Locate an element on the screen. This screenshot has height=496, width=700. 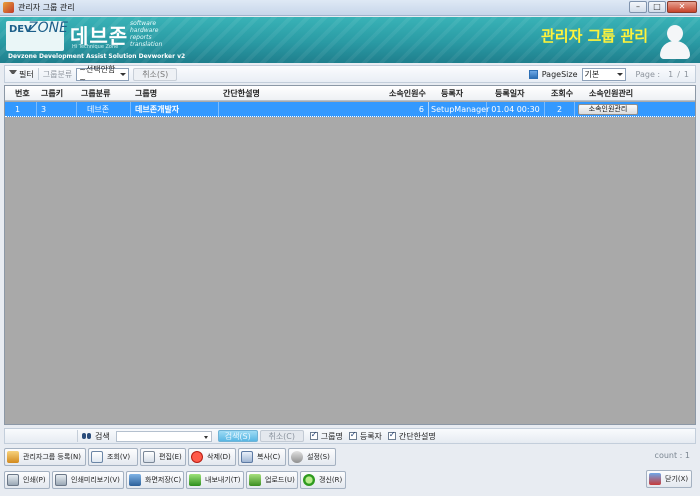
col-members: 소속인원수 is located at coordinates (407, 93).